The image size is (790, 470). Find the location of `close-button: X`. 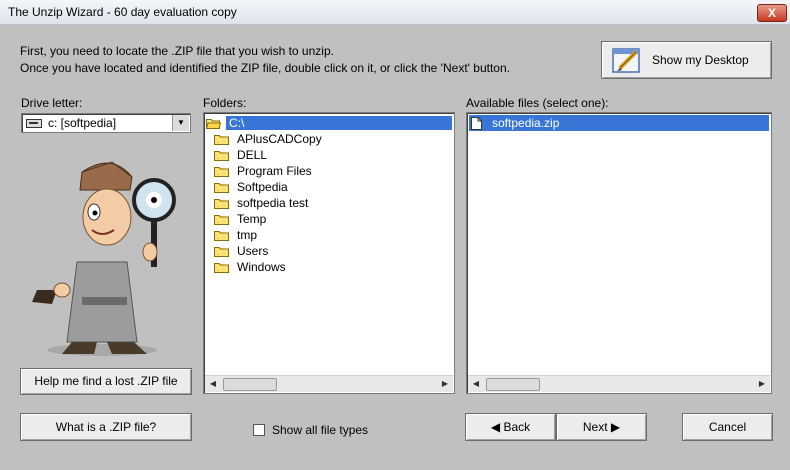

close-button: X is located at coordinates (772, 13).